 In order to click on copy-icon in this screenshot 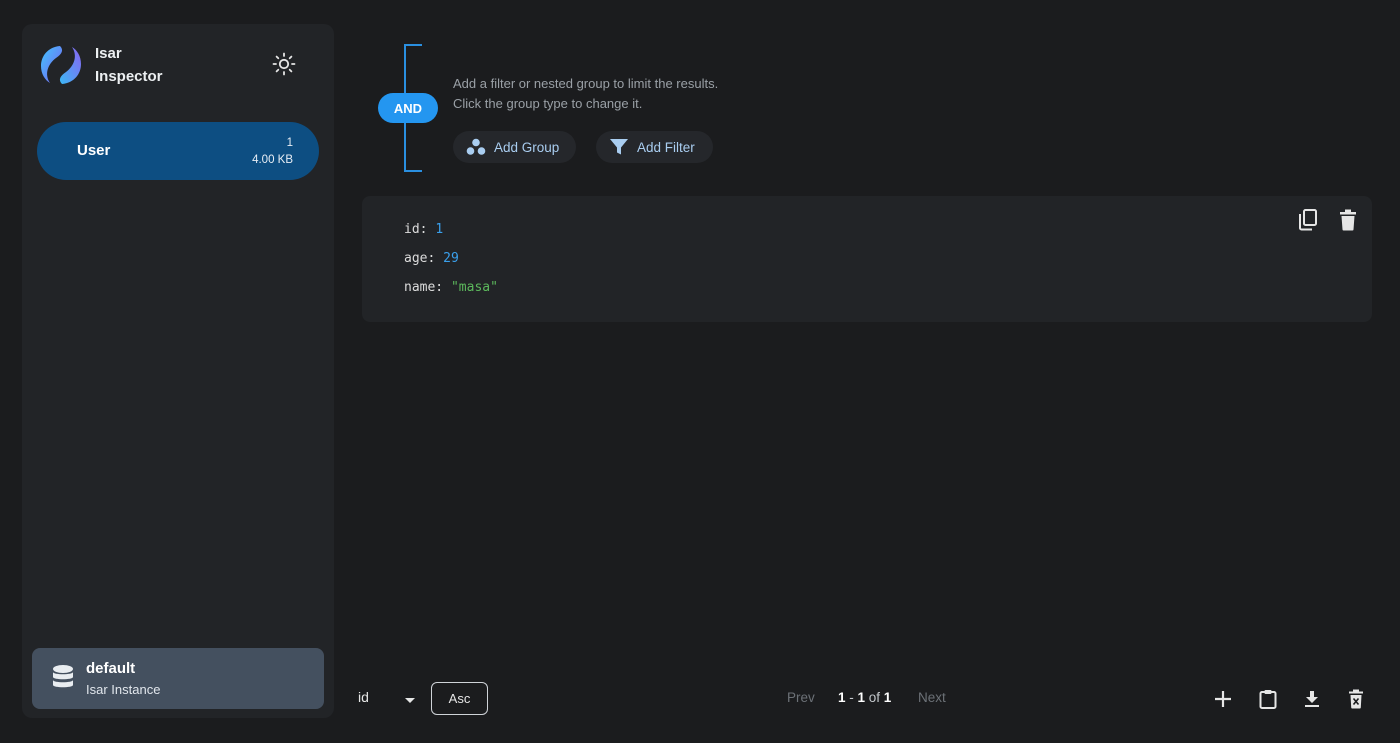, I will do `click(1308, 220)`.